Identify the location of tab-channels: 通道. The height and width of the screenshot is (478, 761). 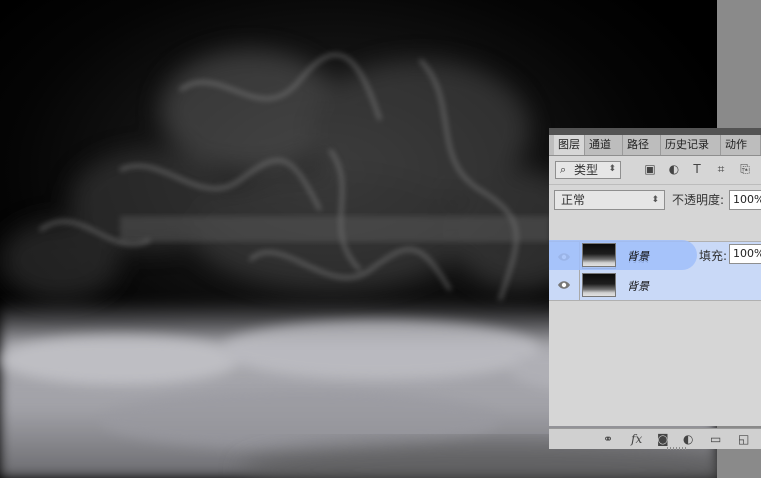
(604, 145).